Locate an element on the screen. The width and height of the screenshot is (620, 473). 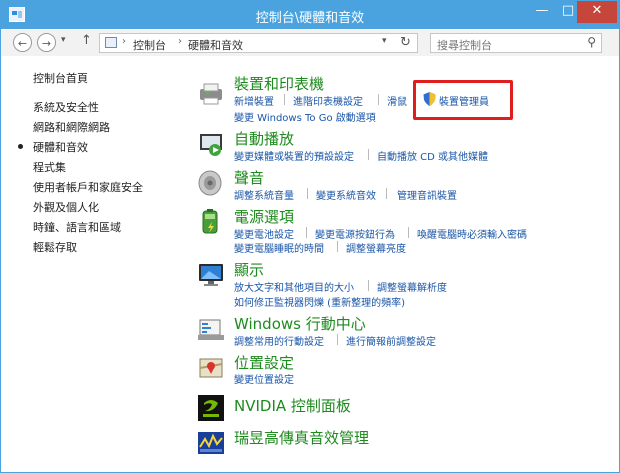
category-devices-printers: 裝置和印表機 is located at coordinates (279, 83).